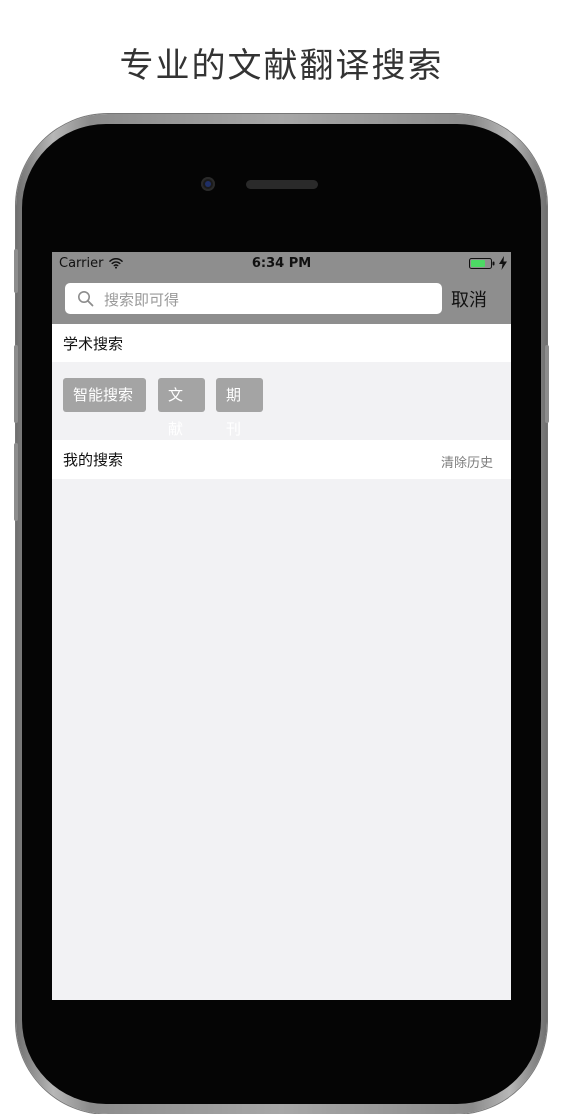 The image size is (563, 1114). I want to click on front-camera, so click(208, 184).